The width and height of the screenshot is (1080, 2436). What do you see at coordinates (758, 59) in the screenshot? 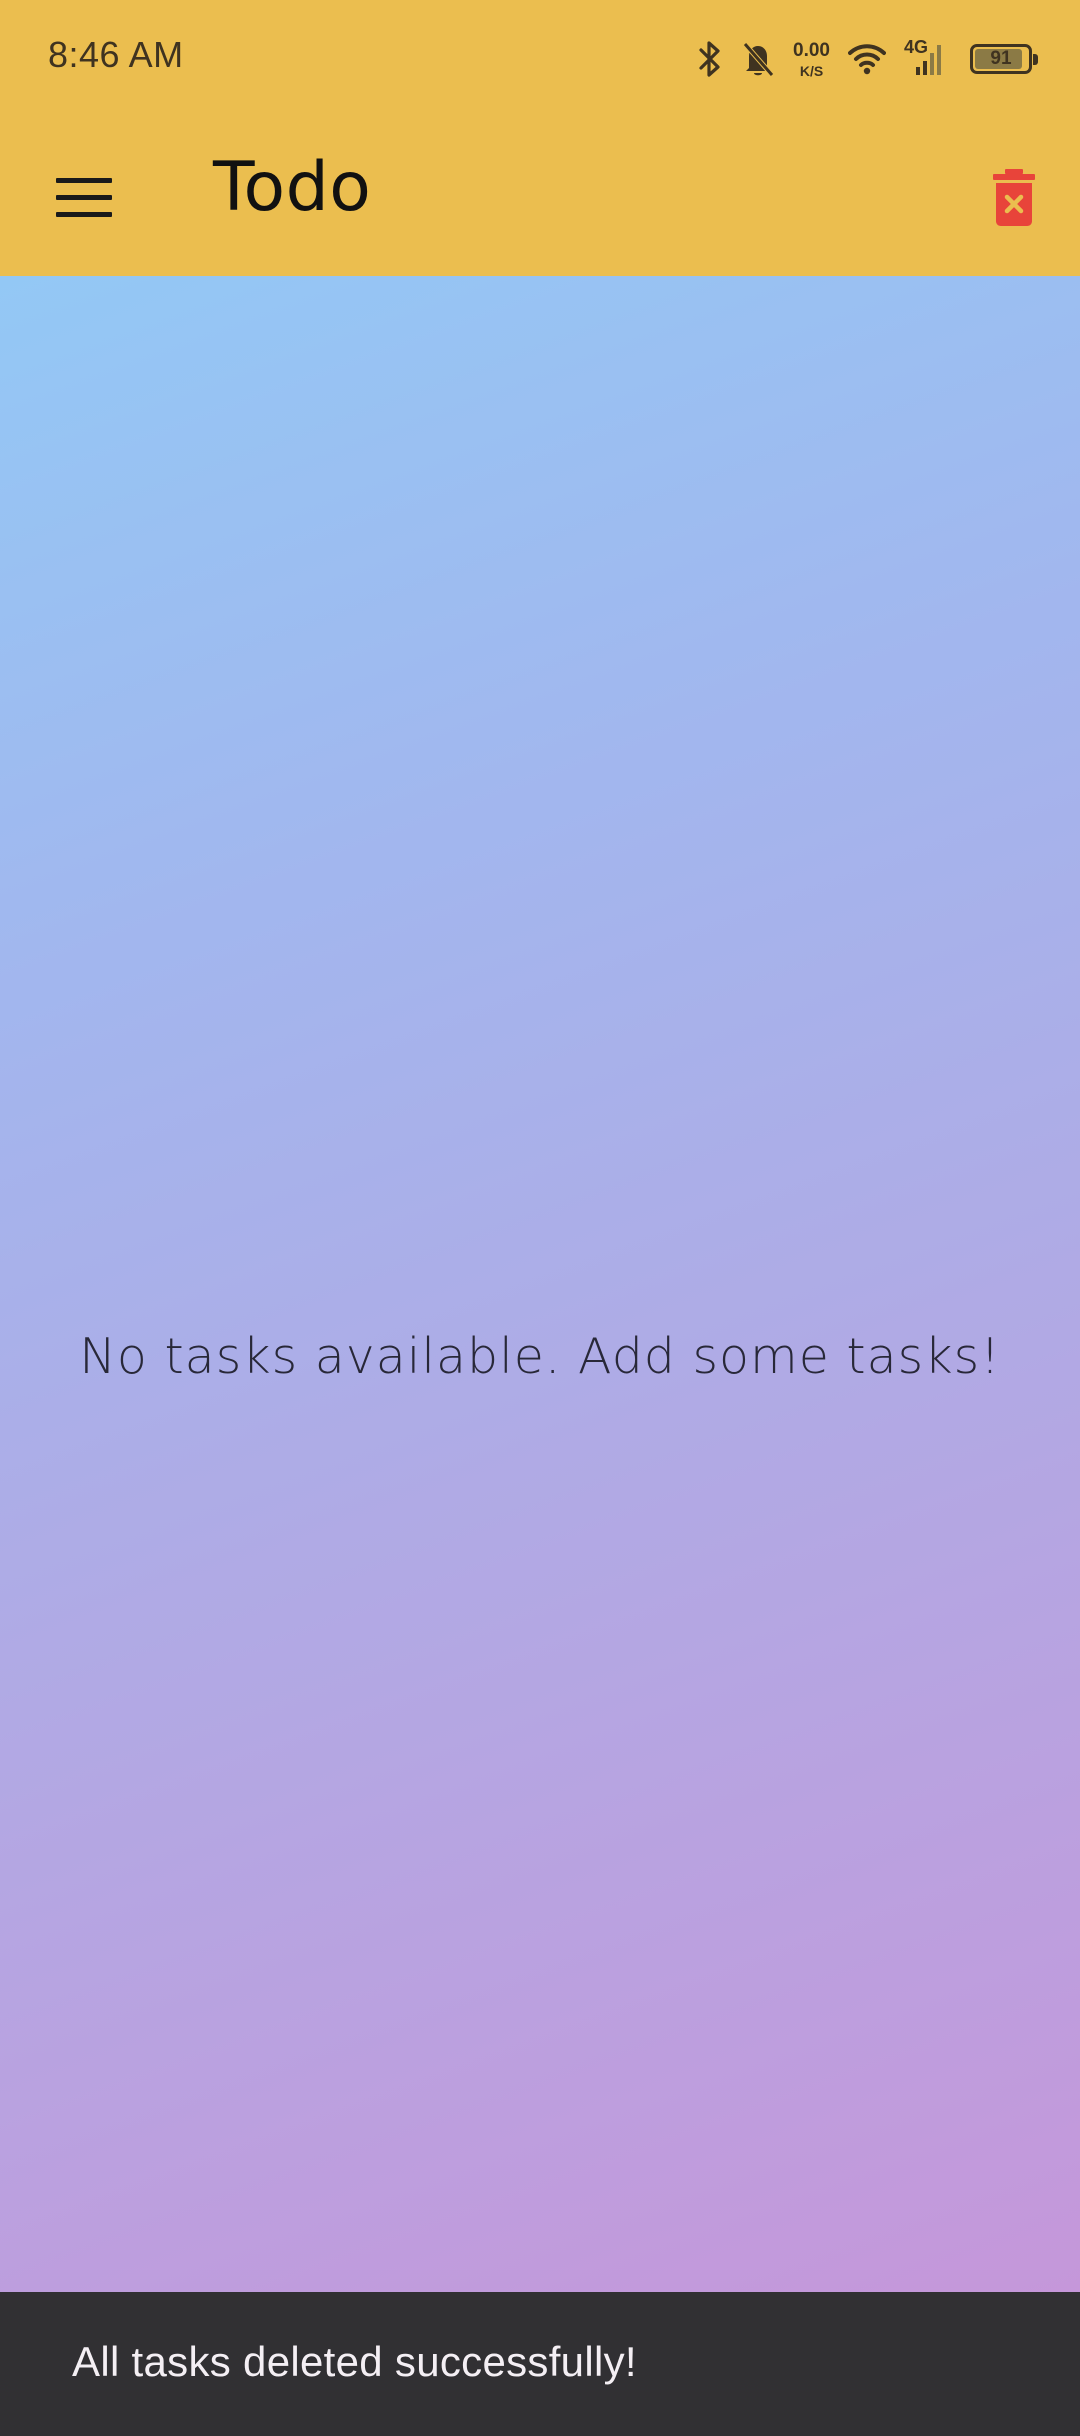
I see `bell-off-icon` at bounding box center [758, 59].